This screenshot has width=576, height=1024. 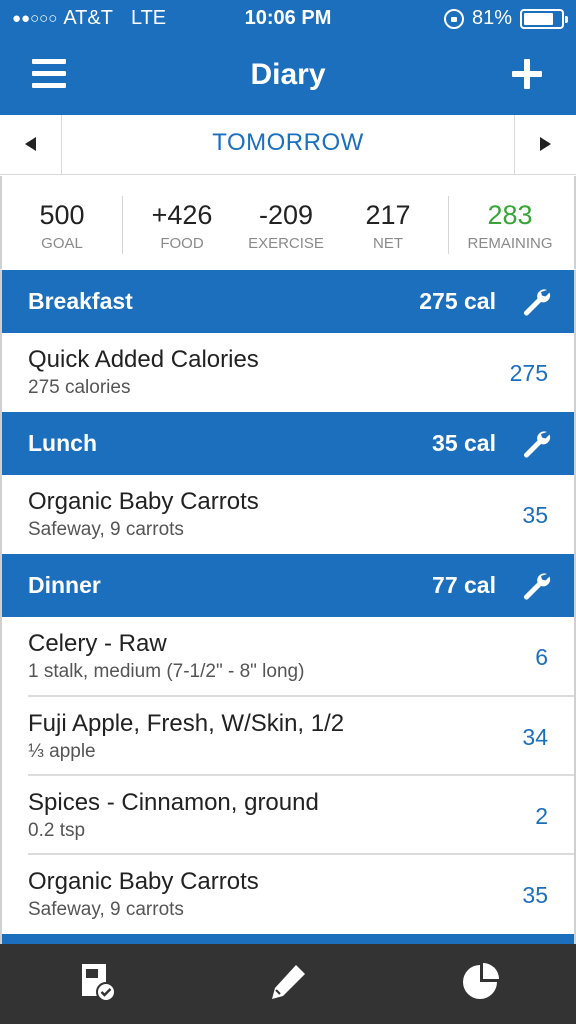 I want to click on exercise-label: EXERCISE, so click(x=286, y=243).